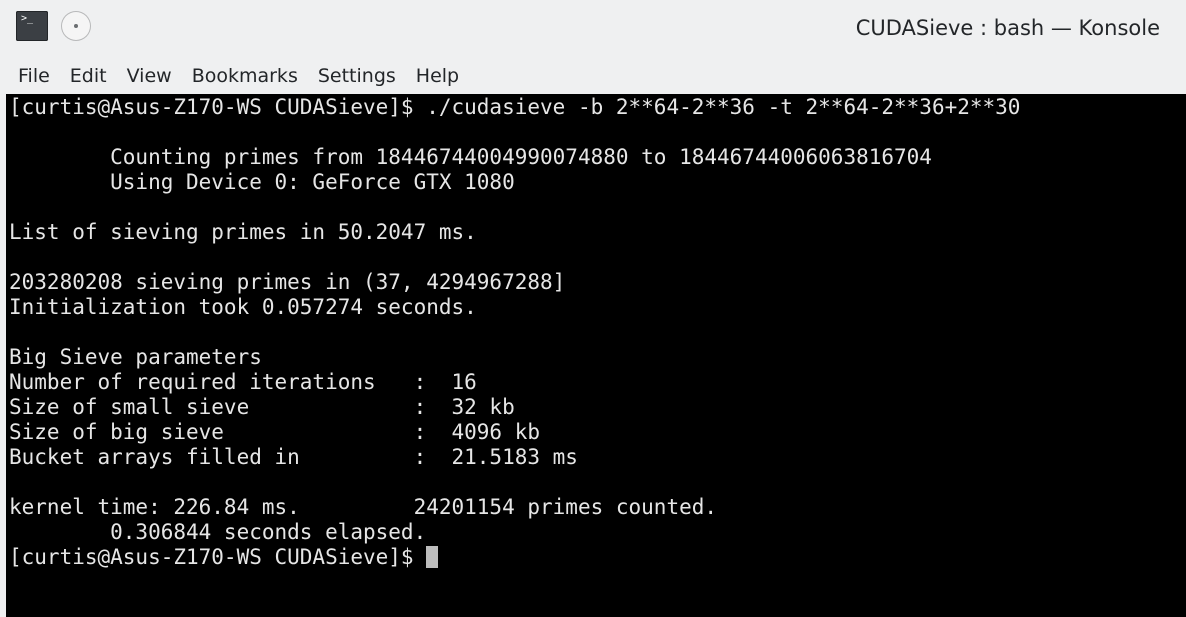  Describe the element at coordinates (245, 76) in the screenshot. I see `menu-bookmarks: Bookmarks` at that location.